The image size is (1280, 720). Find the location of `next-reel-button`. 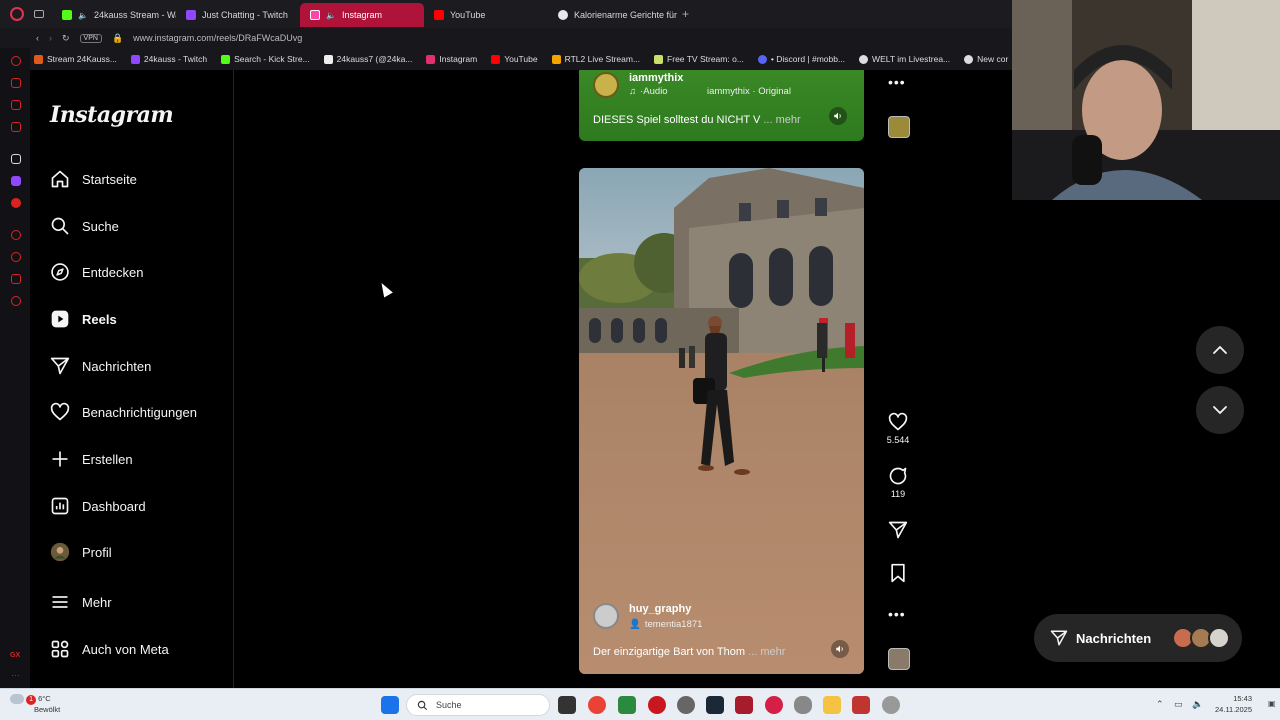

next-reel-button is located at coordinates (1220, 410).